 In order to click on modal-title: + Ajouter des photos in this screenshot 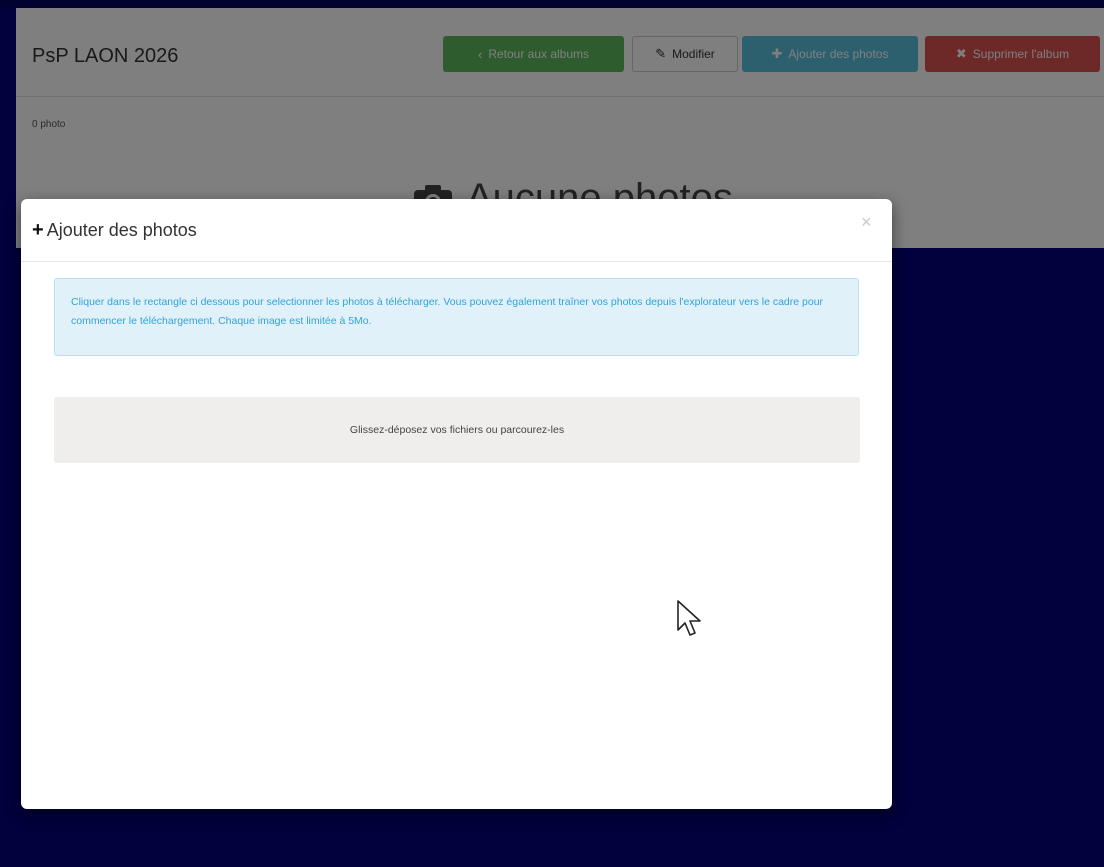, I will do `click(114, 230)`.